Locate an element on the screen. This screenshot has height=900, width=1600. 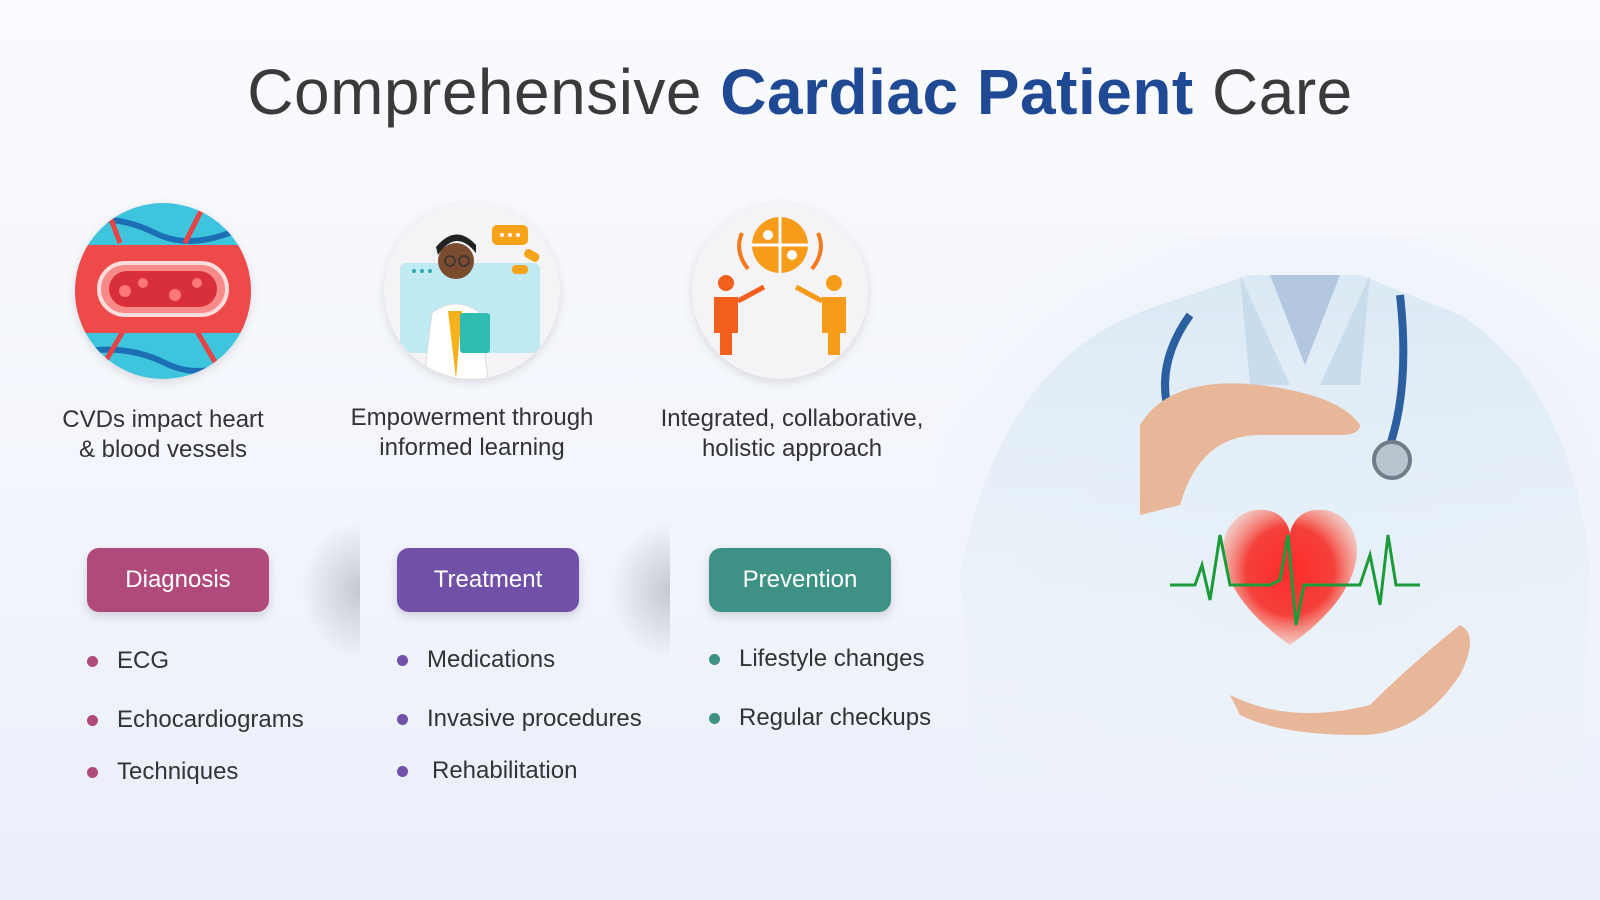
list-item: Lifestyle changes is located at coordinates (820, 659).